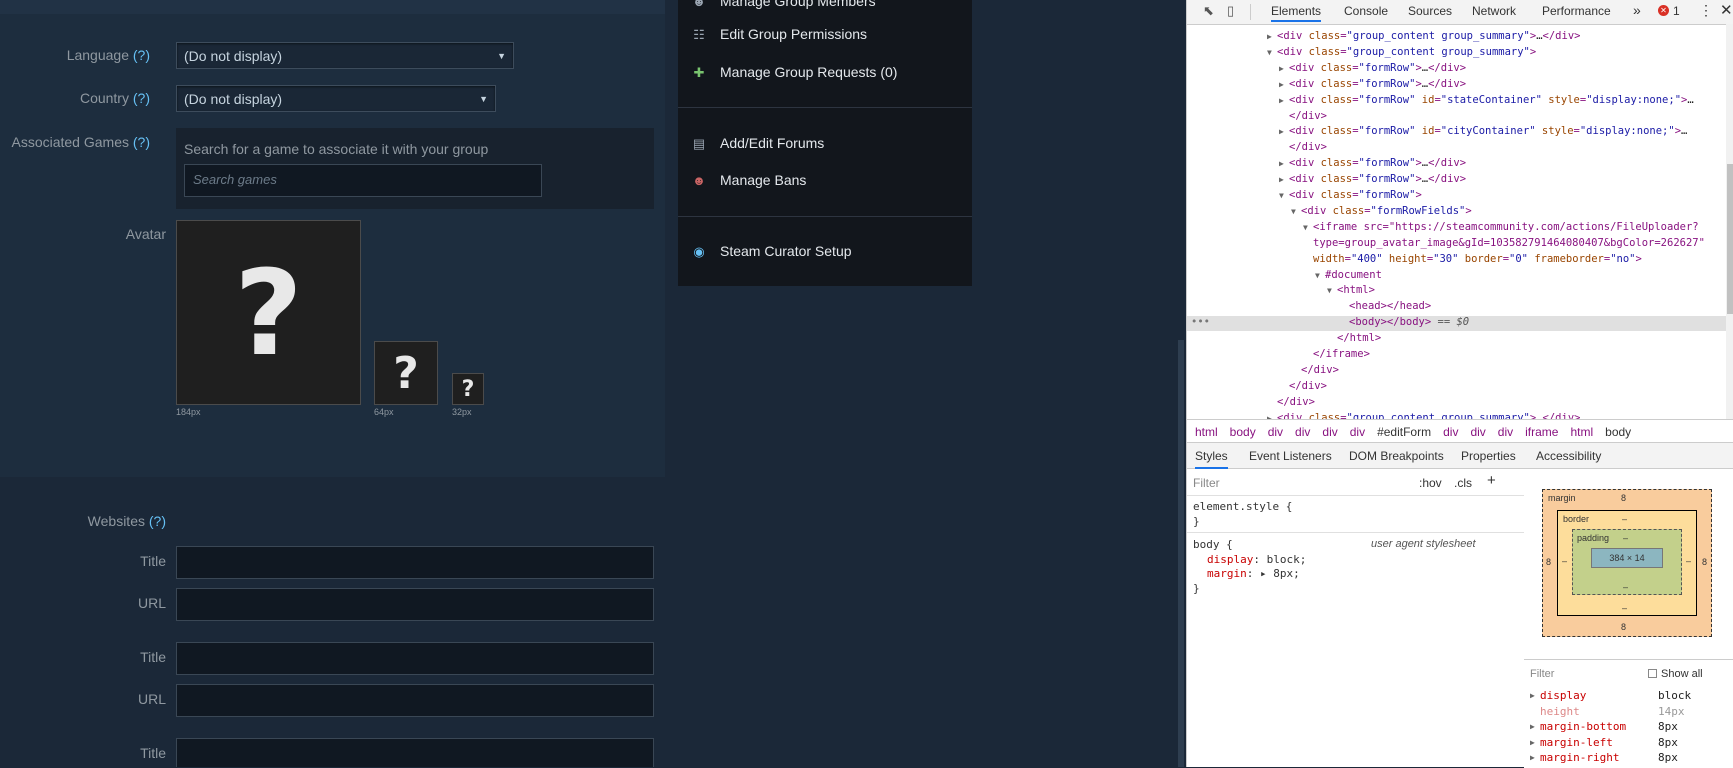 The width and height of the screenshot is (1733, 768). I want to click on cls-toggle: .cls, so click(1463, 483).